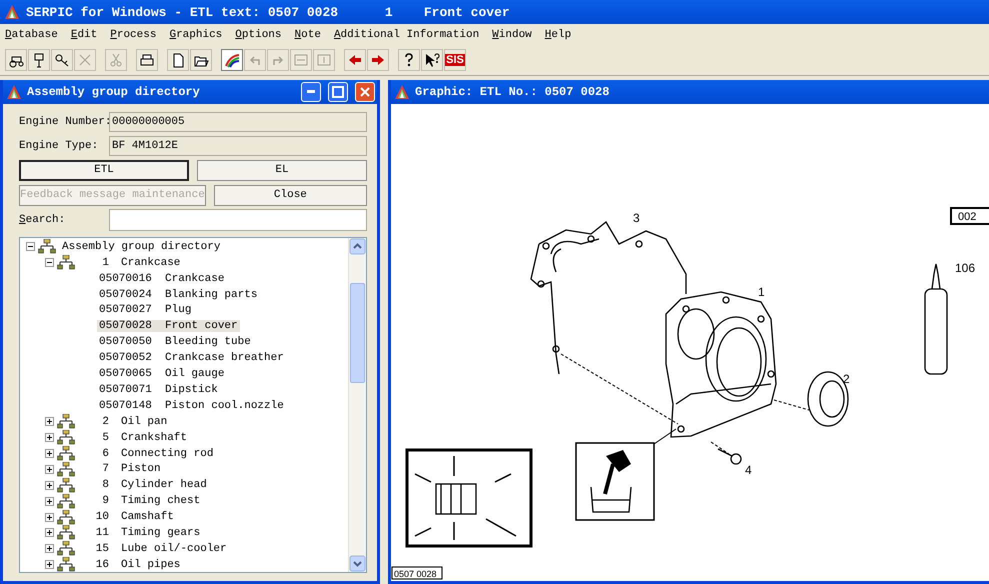  I want to click on sheet-tag: 002, so click(969, 215).